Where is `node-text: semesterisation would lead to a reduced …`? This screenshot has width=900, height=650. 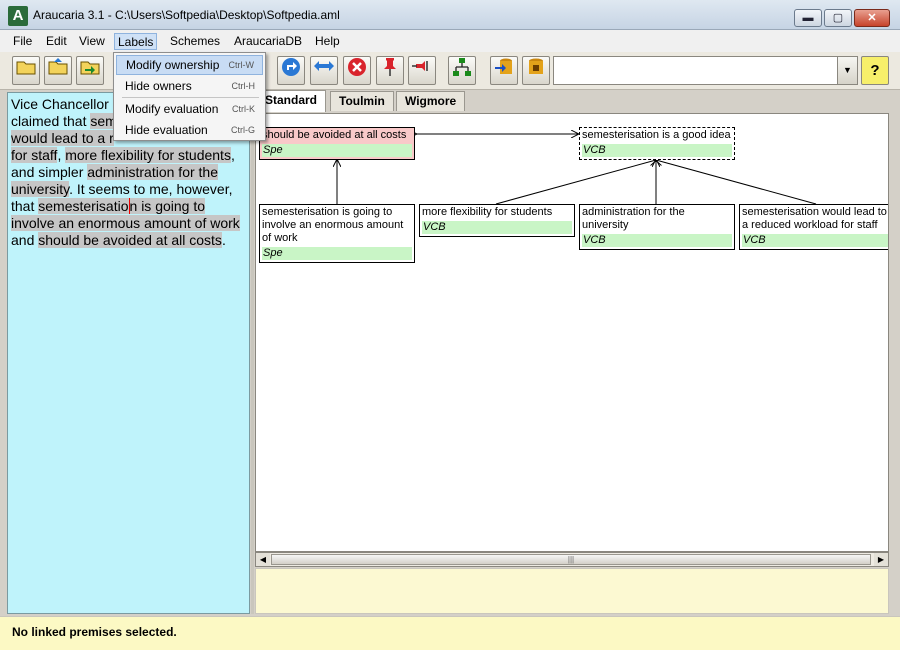 node-text: semesterisation would lead to a reduced … is located at coordinates (814, 218).